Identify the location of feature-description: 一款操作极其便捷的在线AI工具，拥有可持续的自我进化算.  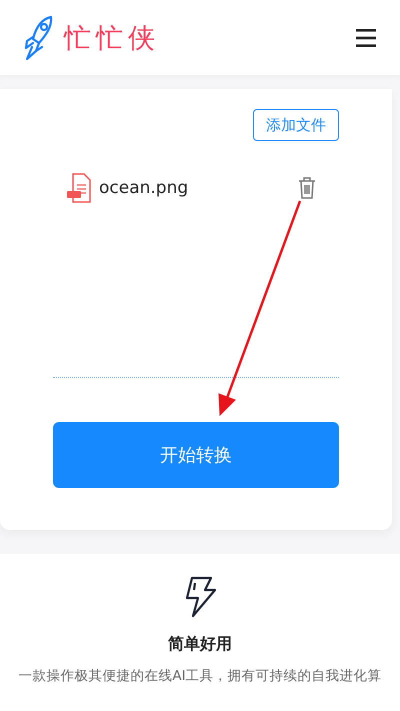
(200, 676).